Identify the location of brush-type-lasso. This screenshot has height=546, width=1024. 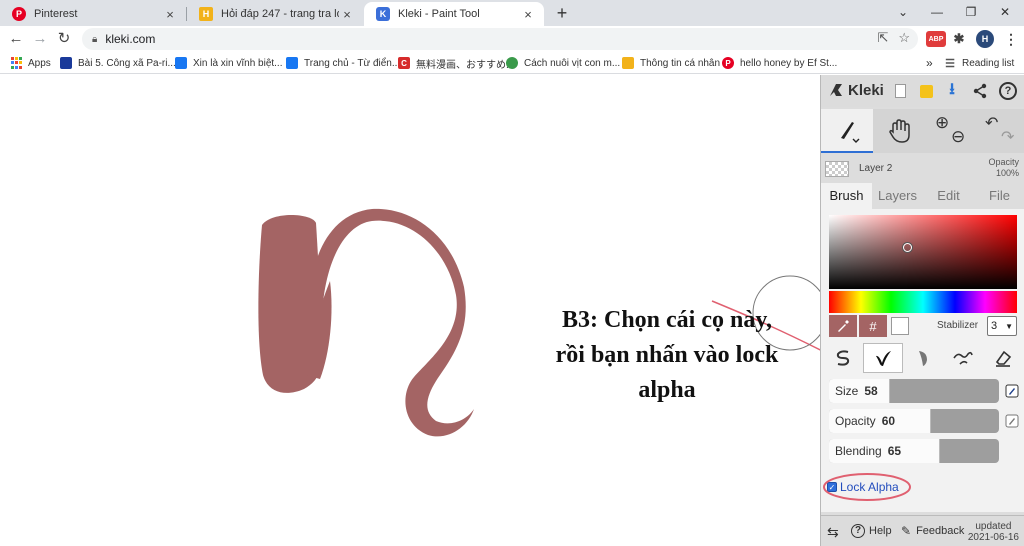
(843, 358).